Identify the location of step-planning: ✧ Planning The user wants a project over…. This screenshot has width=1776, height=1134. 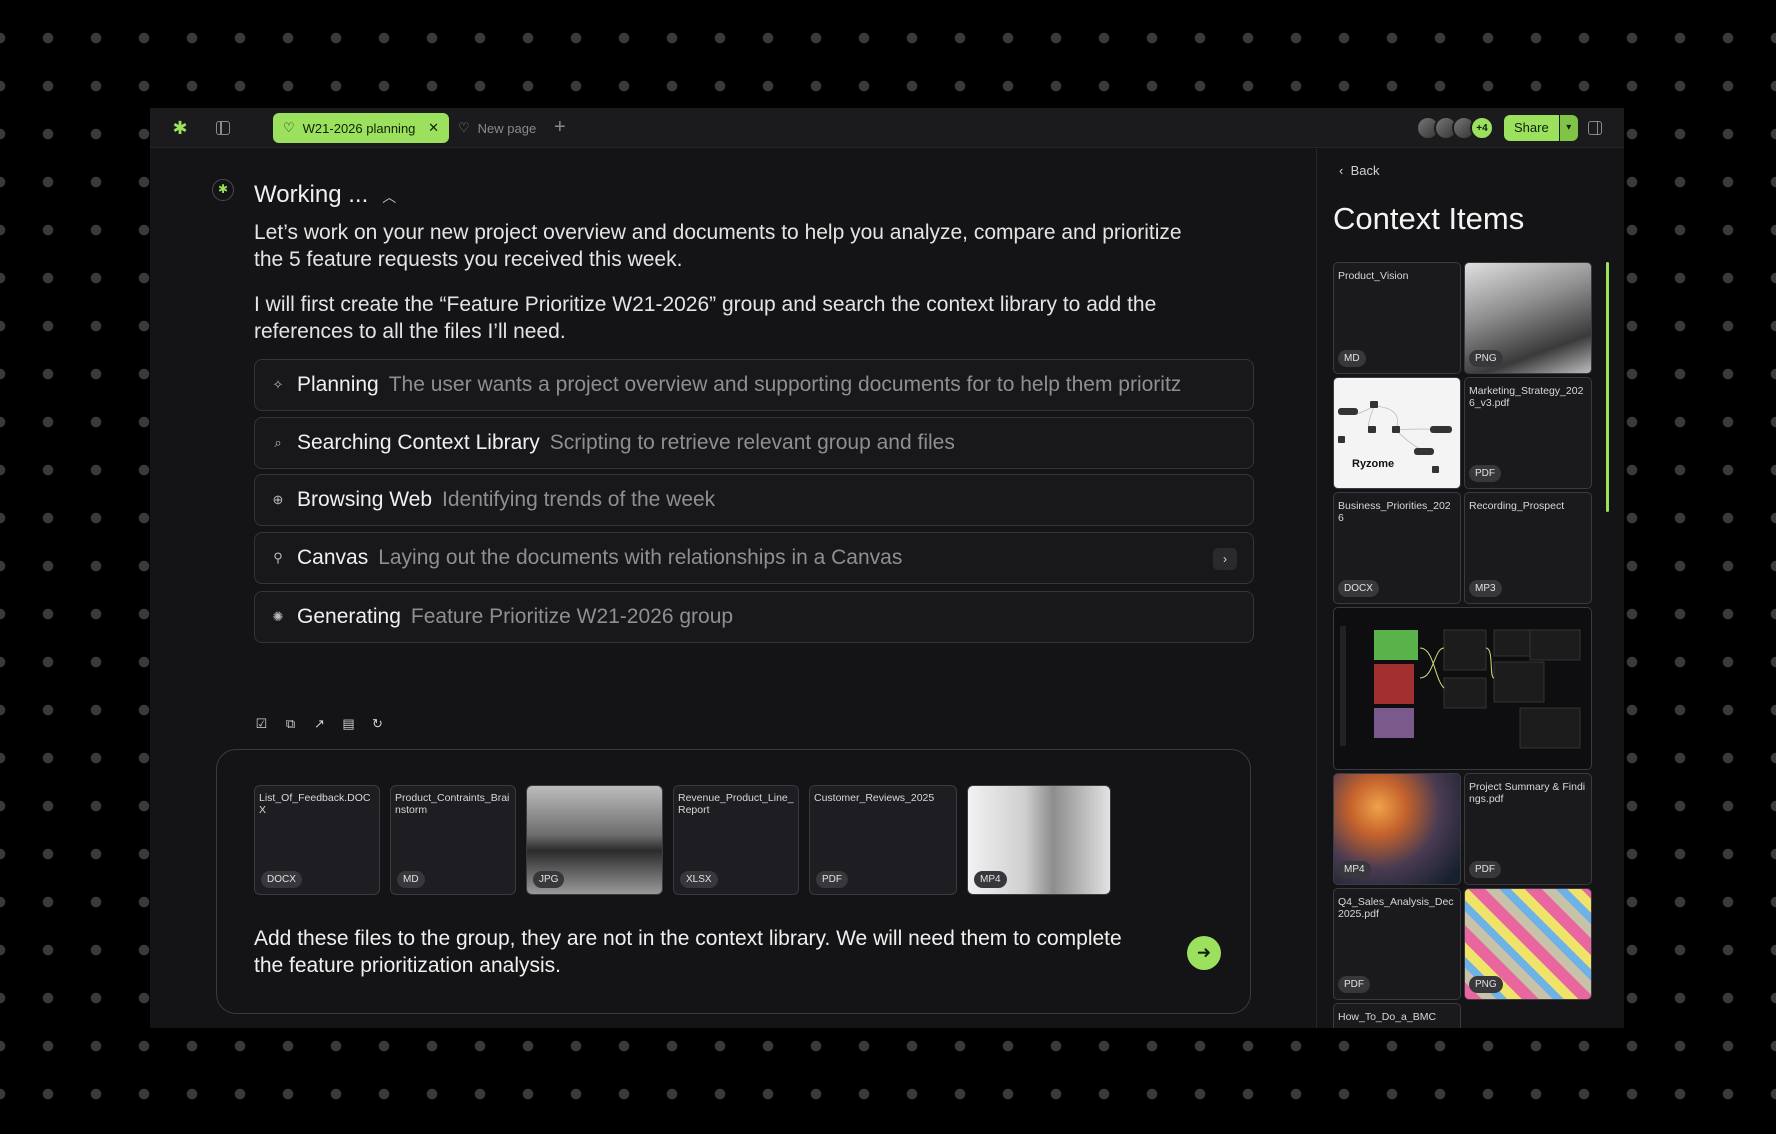
(754, 385).